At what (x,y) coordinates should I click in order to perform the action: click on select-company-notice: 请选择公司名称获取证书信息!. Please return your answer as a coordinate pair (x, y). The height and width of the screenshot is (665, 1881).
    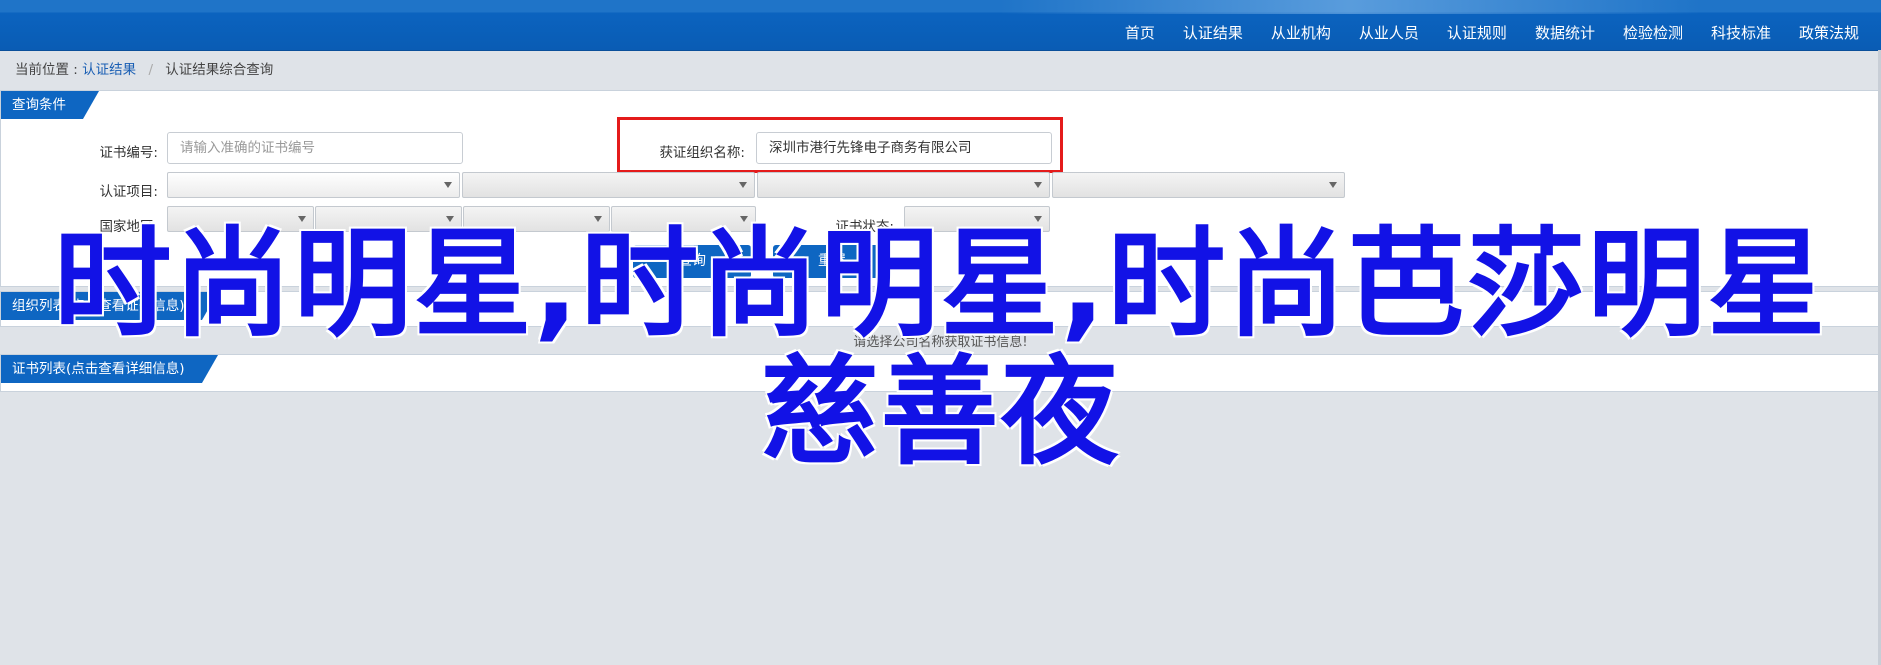
    Looking at the image, I should click on (940, 342).